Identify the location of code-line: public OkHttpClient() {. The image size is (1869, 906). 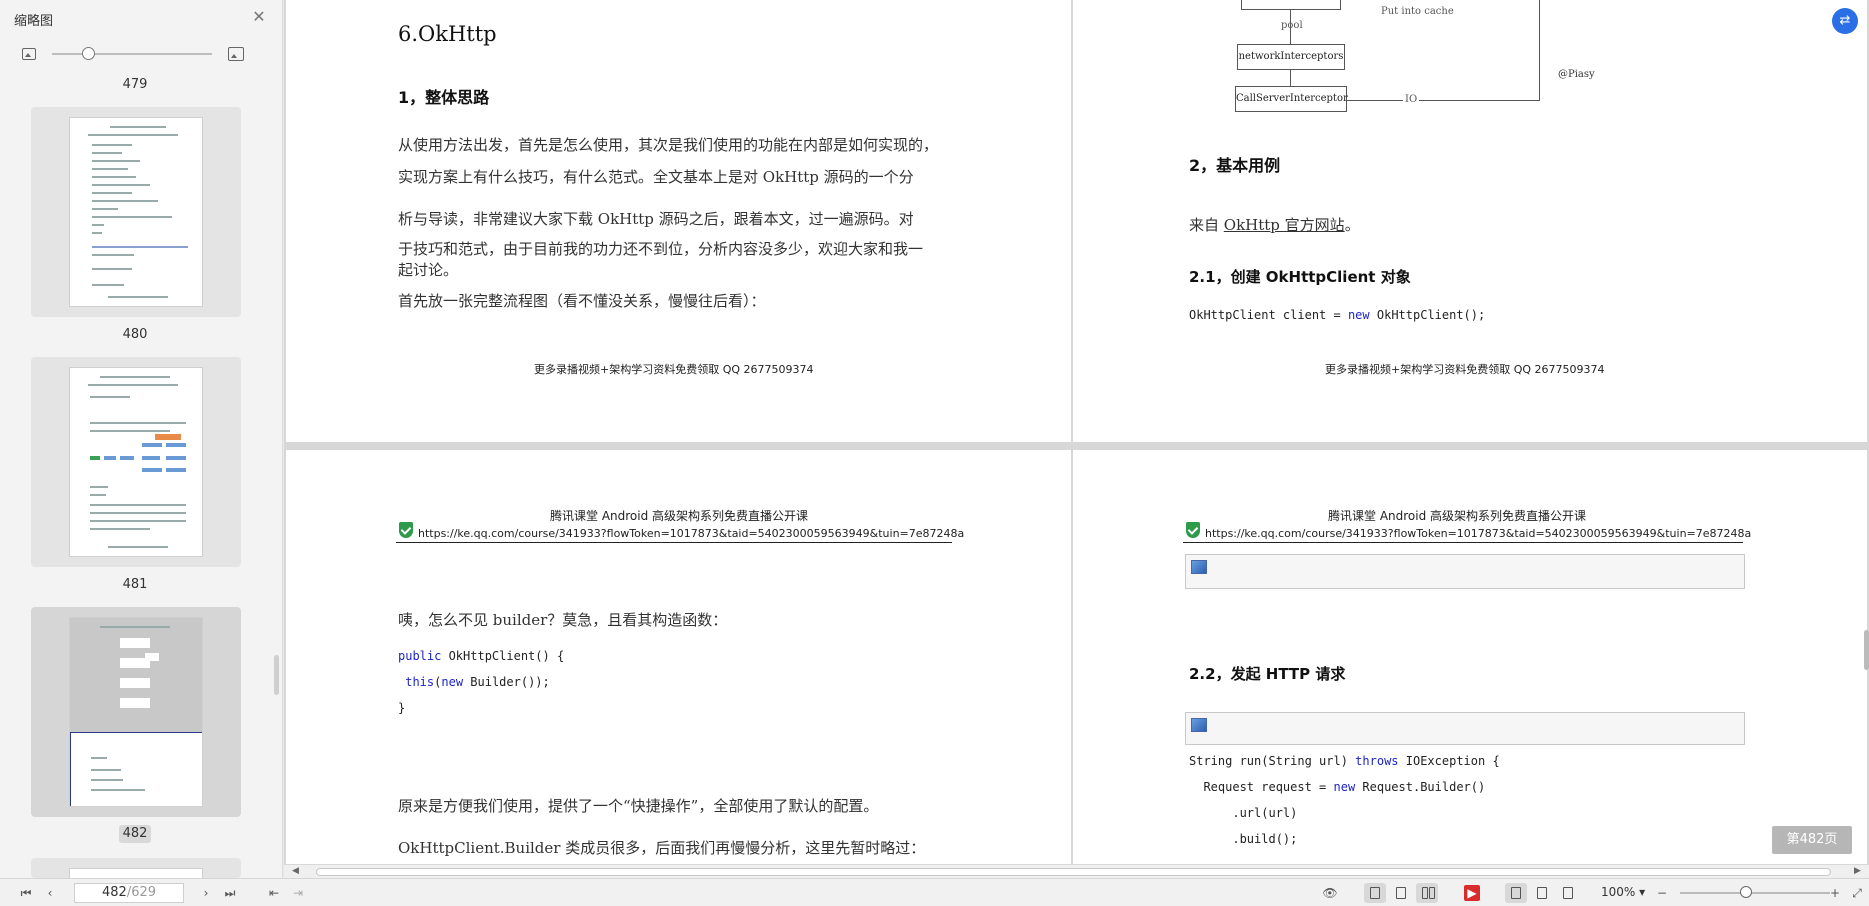
(481, 656).